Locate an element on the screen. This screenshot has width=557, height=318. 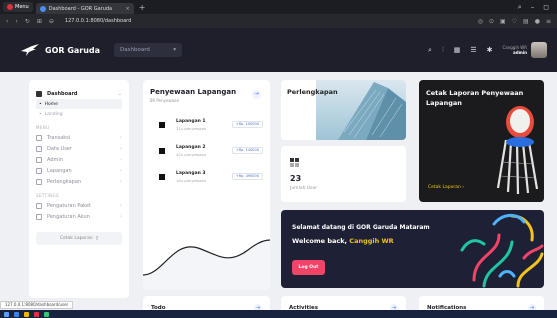
sidebar-item-data-user: Data User › is located at coordinates (79, 148).